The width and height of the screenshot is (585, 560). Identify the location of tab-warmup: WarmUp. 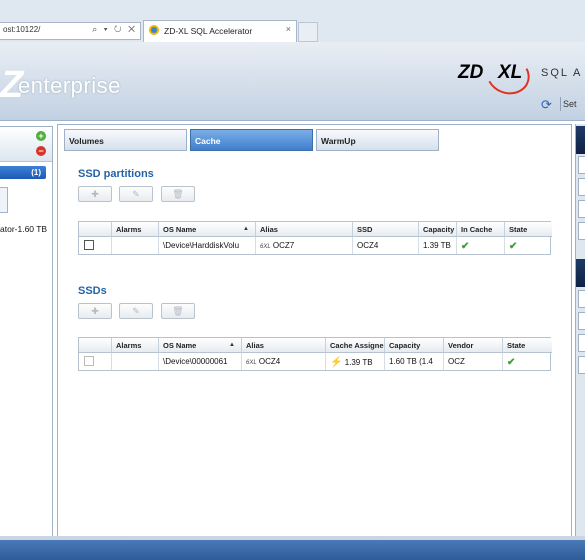
(377, 140).